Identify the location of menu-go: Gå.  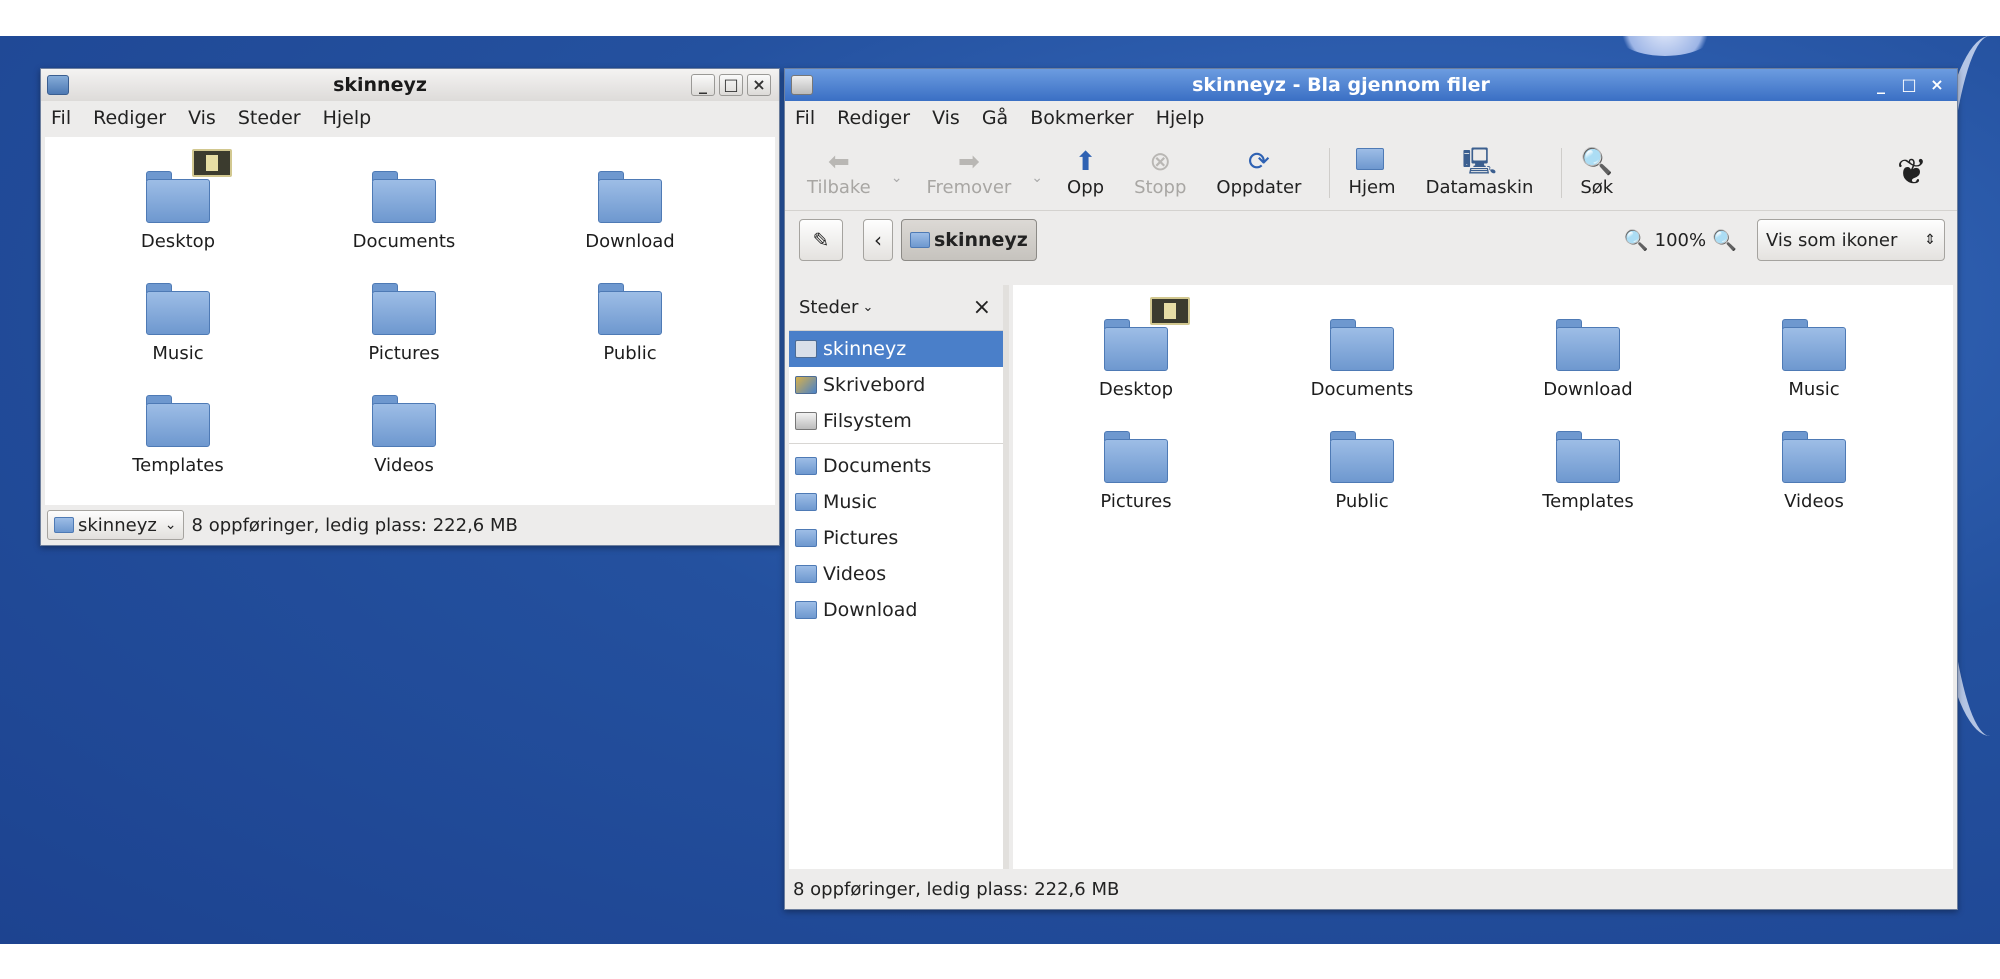
(995, 118).